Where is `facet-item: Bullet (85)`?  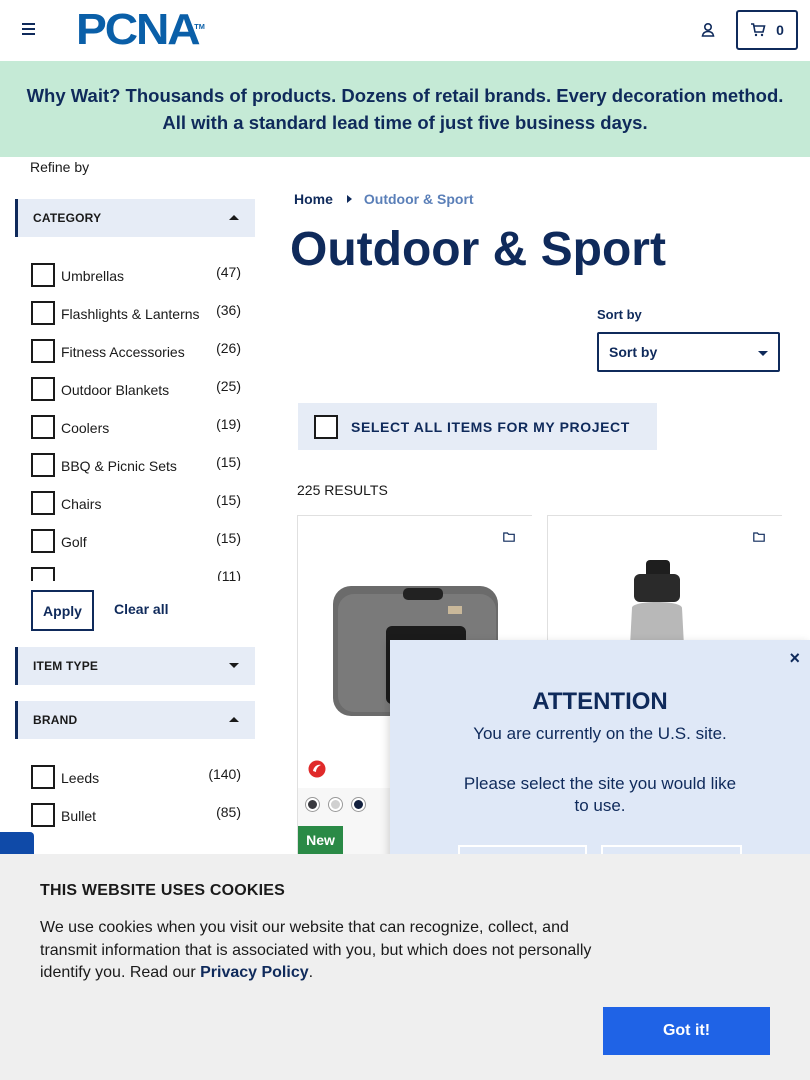 facet-item: Bullet (85) is located at coordinates (138, 822).